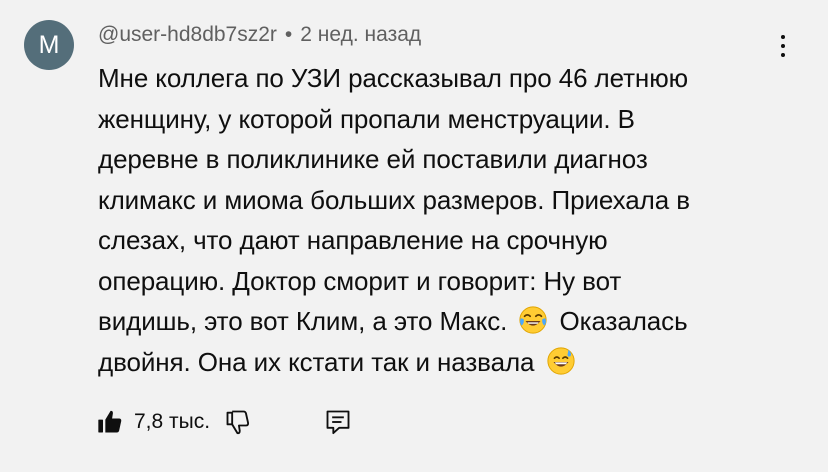  I want to click on comment-line-part: видишь, это вот Клим, а это Макс., so click(303, 321).